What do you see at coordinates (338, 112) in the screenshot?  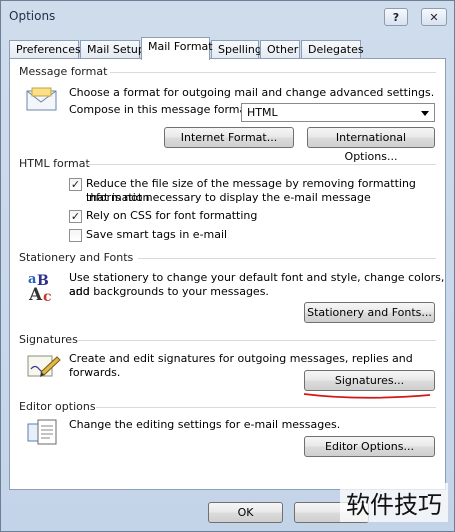 I see `compose-format-select: HTML` at bounding box center [338, 112].